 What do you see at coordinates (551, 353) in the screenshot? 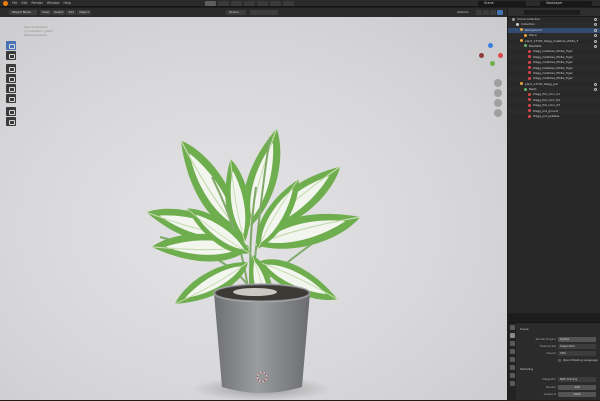
I see `device-label: Device` at bounding box center [551, 353].